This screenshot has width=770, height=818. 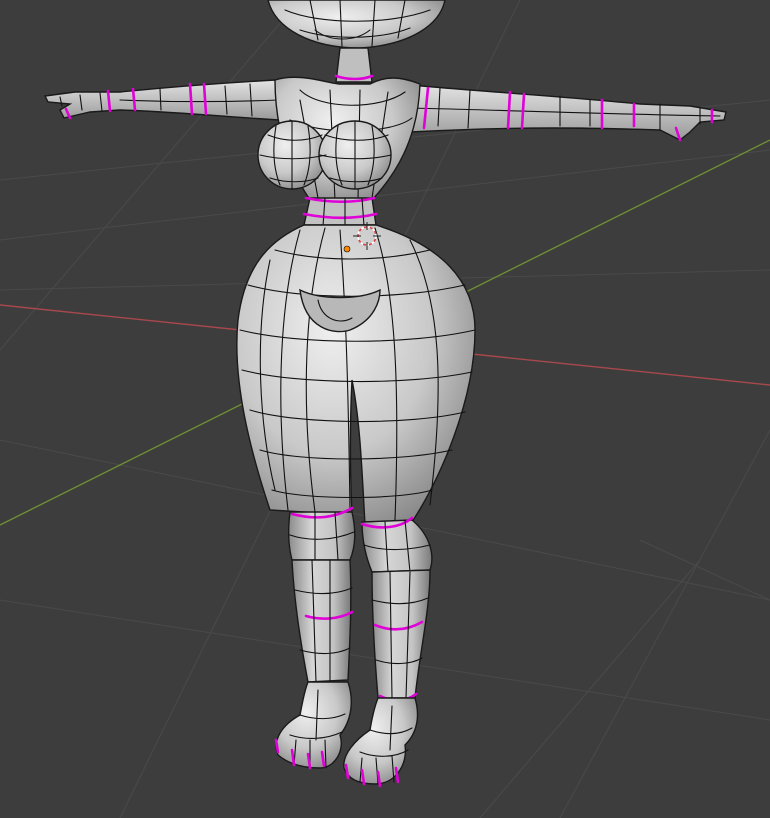 What do you see at coordinates (563, 112) in the screenshot?
I see `right-arm` at bounding box center [563, 112].